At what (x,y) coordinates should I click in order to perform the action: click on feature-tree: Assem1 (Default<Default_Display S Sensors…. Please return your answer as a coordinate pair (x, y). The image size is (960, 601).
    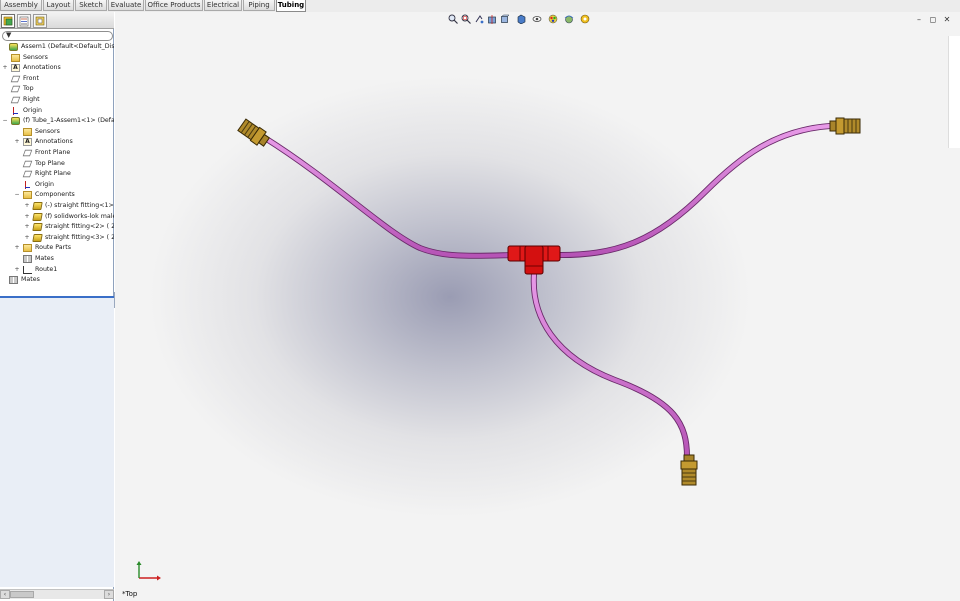
    Looking at the image, I should click on (57, 168).